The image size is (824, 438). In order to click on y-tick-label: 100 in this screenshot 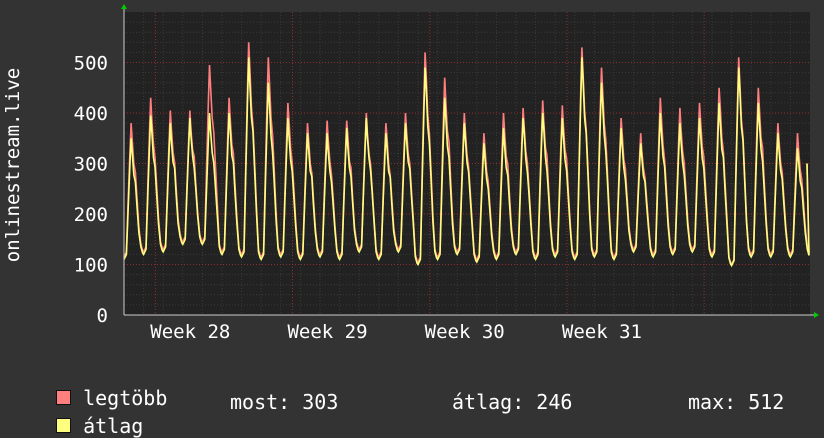, I will do `click(91, 266)`.